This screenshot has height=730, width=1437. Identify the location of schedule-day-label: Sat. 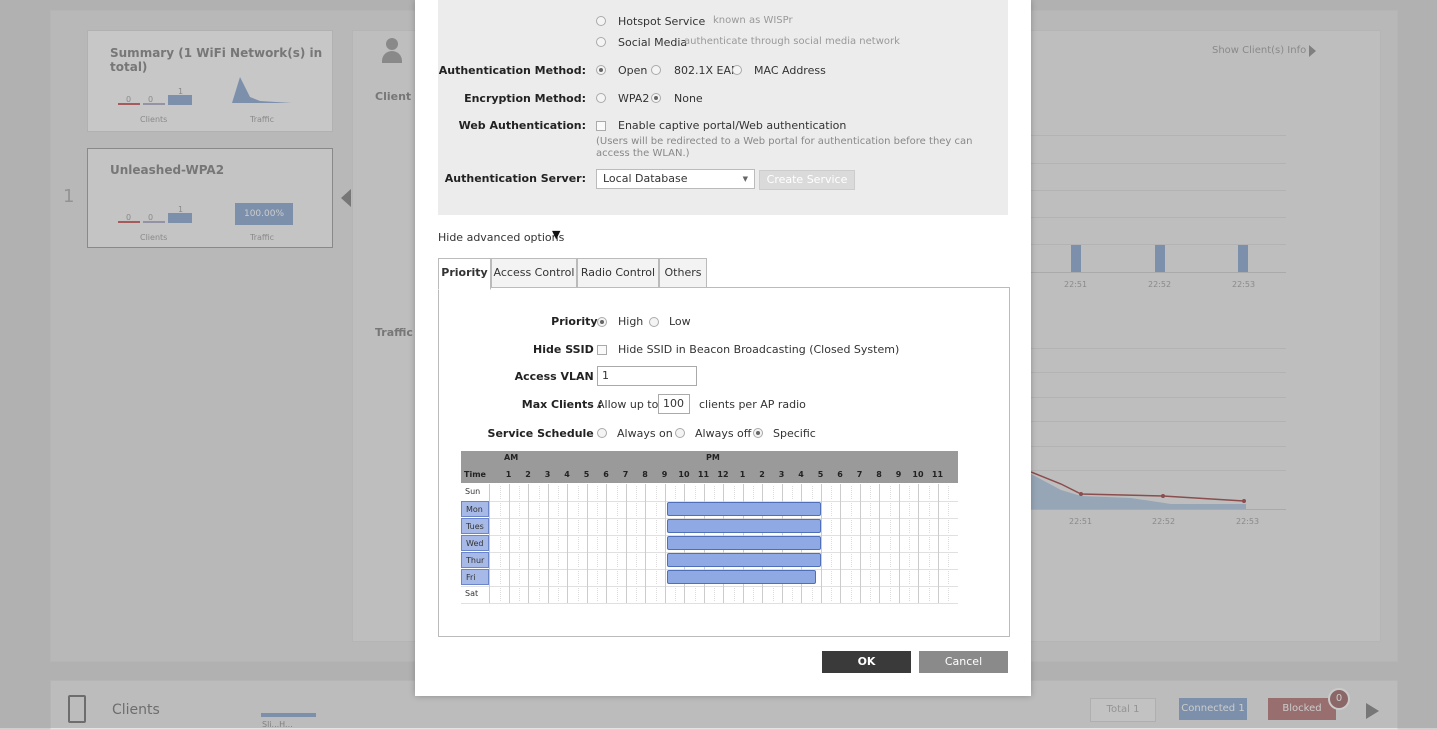
(475, 594).